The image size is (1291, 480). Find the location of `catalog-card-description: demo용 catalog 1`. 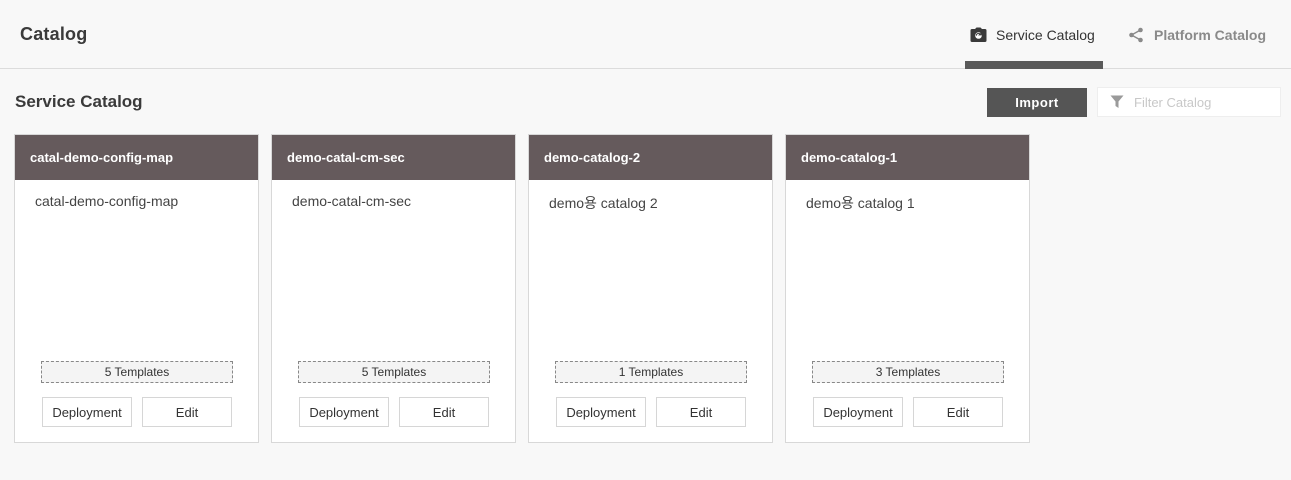

catalog-card-description: demo용 catalog 1 is located at coordinates (860, 203).